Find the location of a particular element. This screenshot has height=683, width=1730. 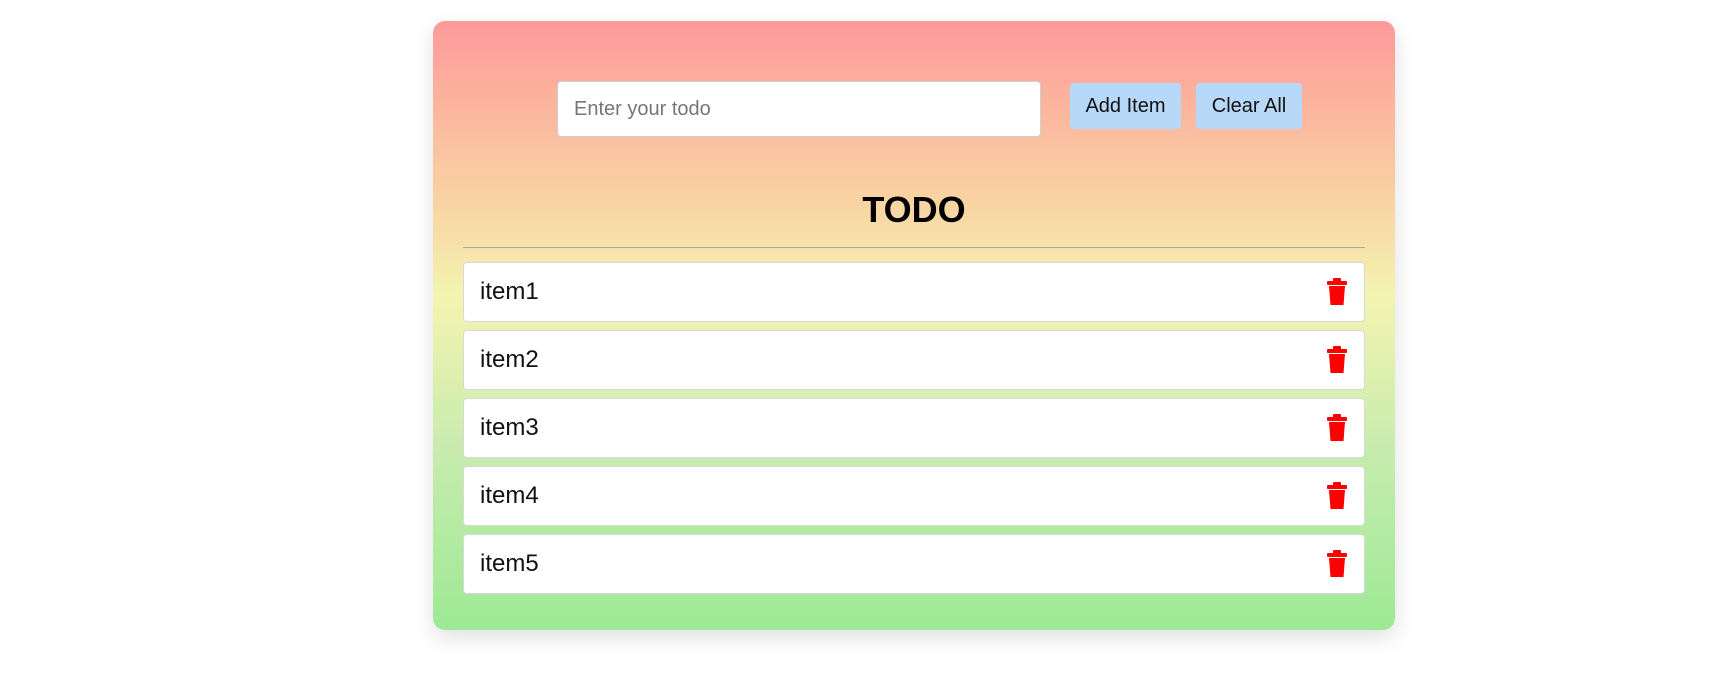

input-row: Add Item Clear All is located at coordinates (929, 109).